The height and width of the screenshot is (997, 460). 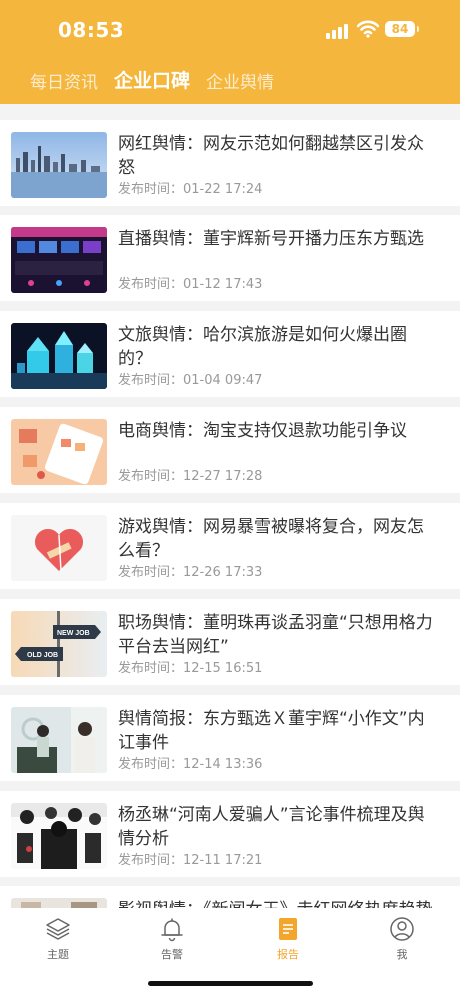 What do you see at coordinates (73, 633) in the screenshot?
I see `new-job-text: NEW JOB` at bounding box center [73, 633].